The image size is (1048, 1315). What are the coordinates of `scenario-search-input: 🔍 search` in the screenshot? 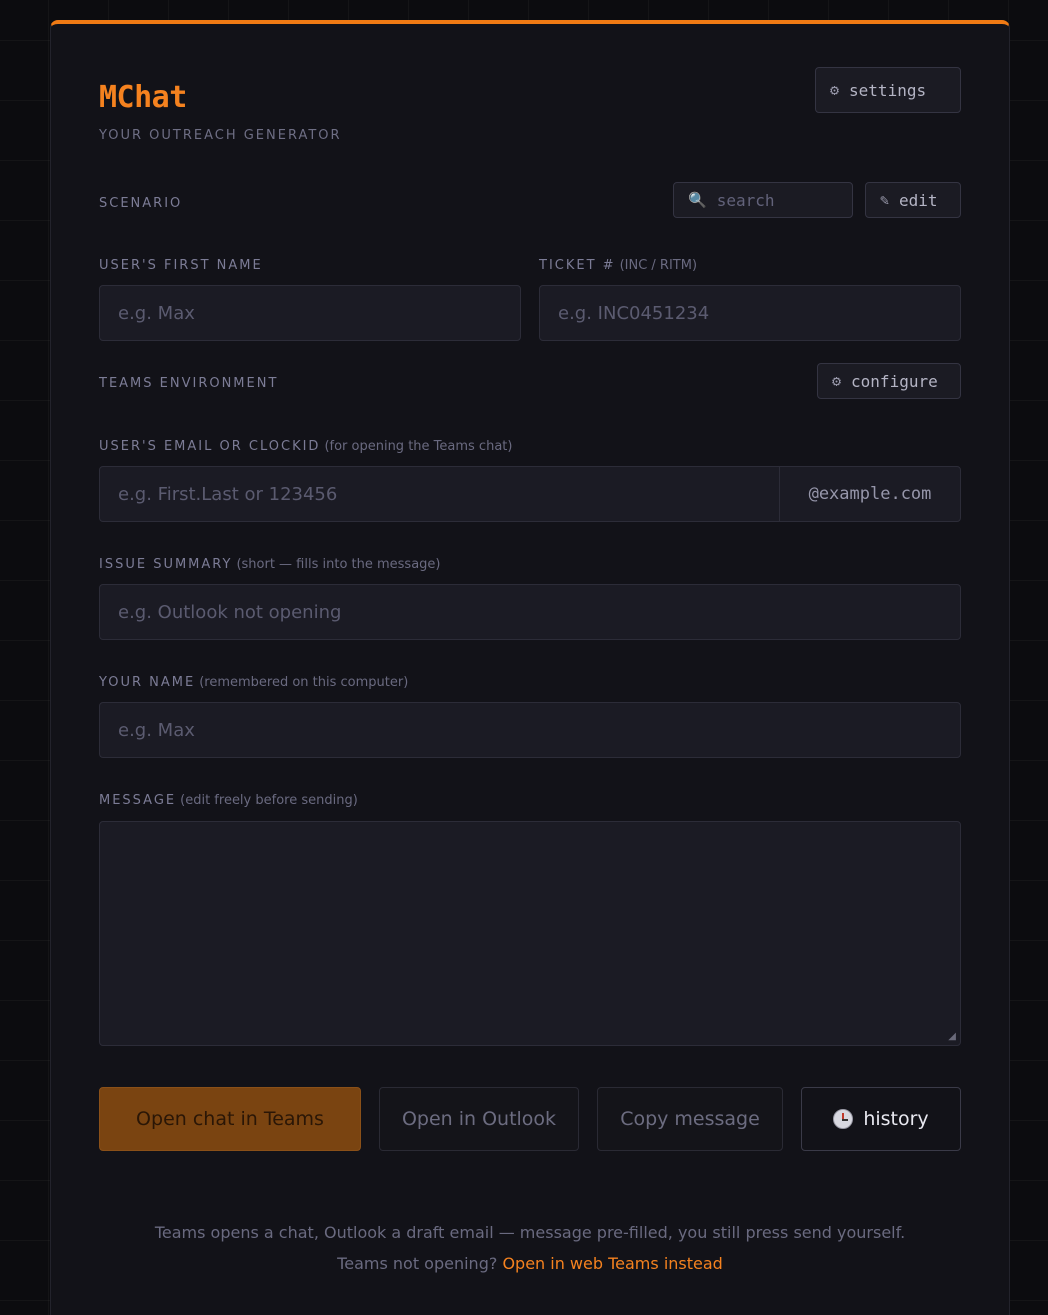 It's located at (763, 200).